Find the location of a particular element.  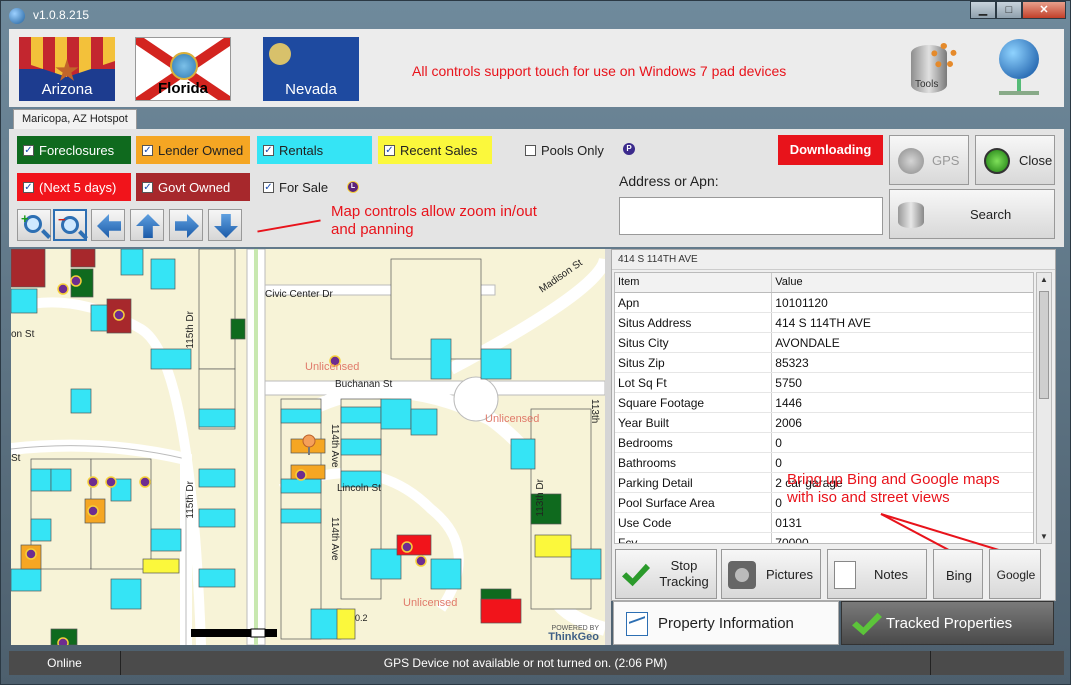

street-113th: 113th is located at coordinates (594, 411).